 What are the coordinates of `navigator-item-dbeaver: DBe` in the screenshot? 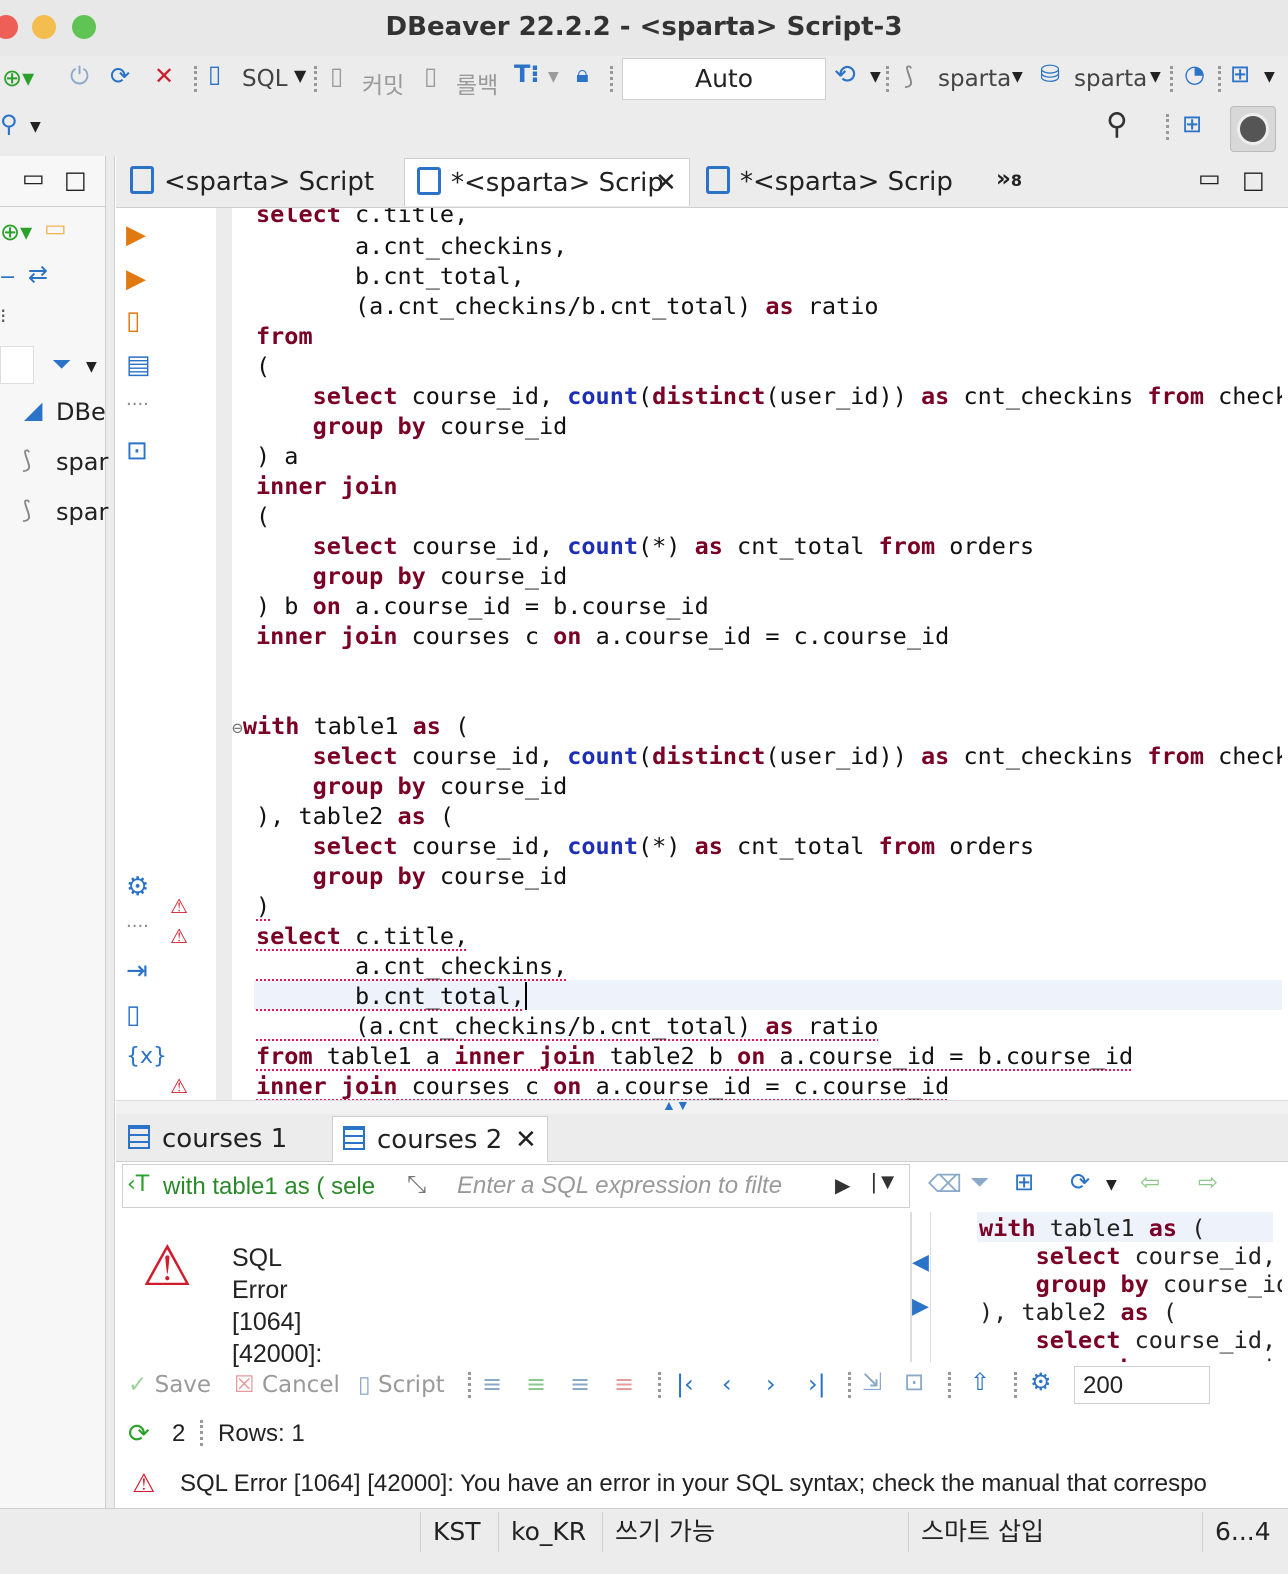 It's located at (81, 412).